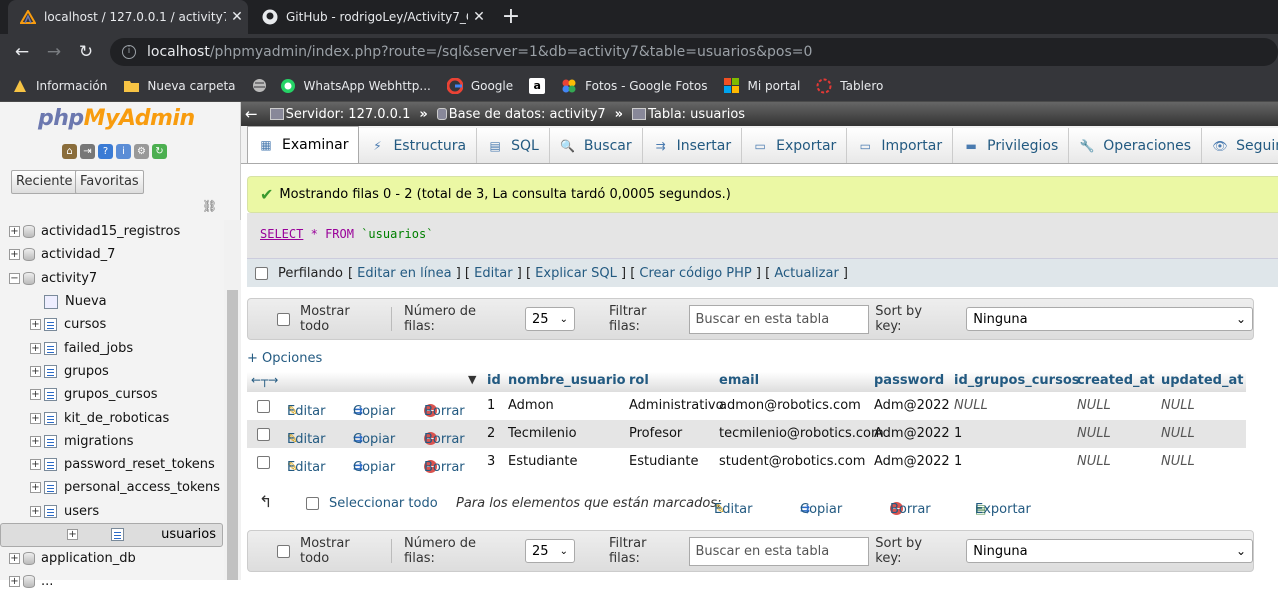 The width and height of the screenshot is (1278, 593). Describe the element at coordinates (596, 145) in the screenshot. I see `tab-buscar: 🔍 Buscar` at that location.